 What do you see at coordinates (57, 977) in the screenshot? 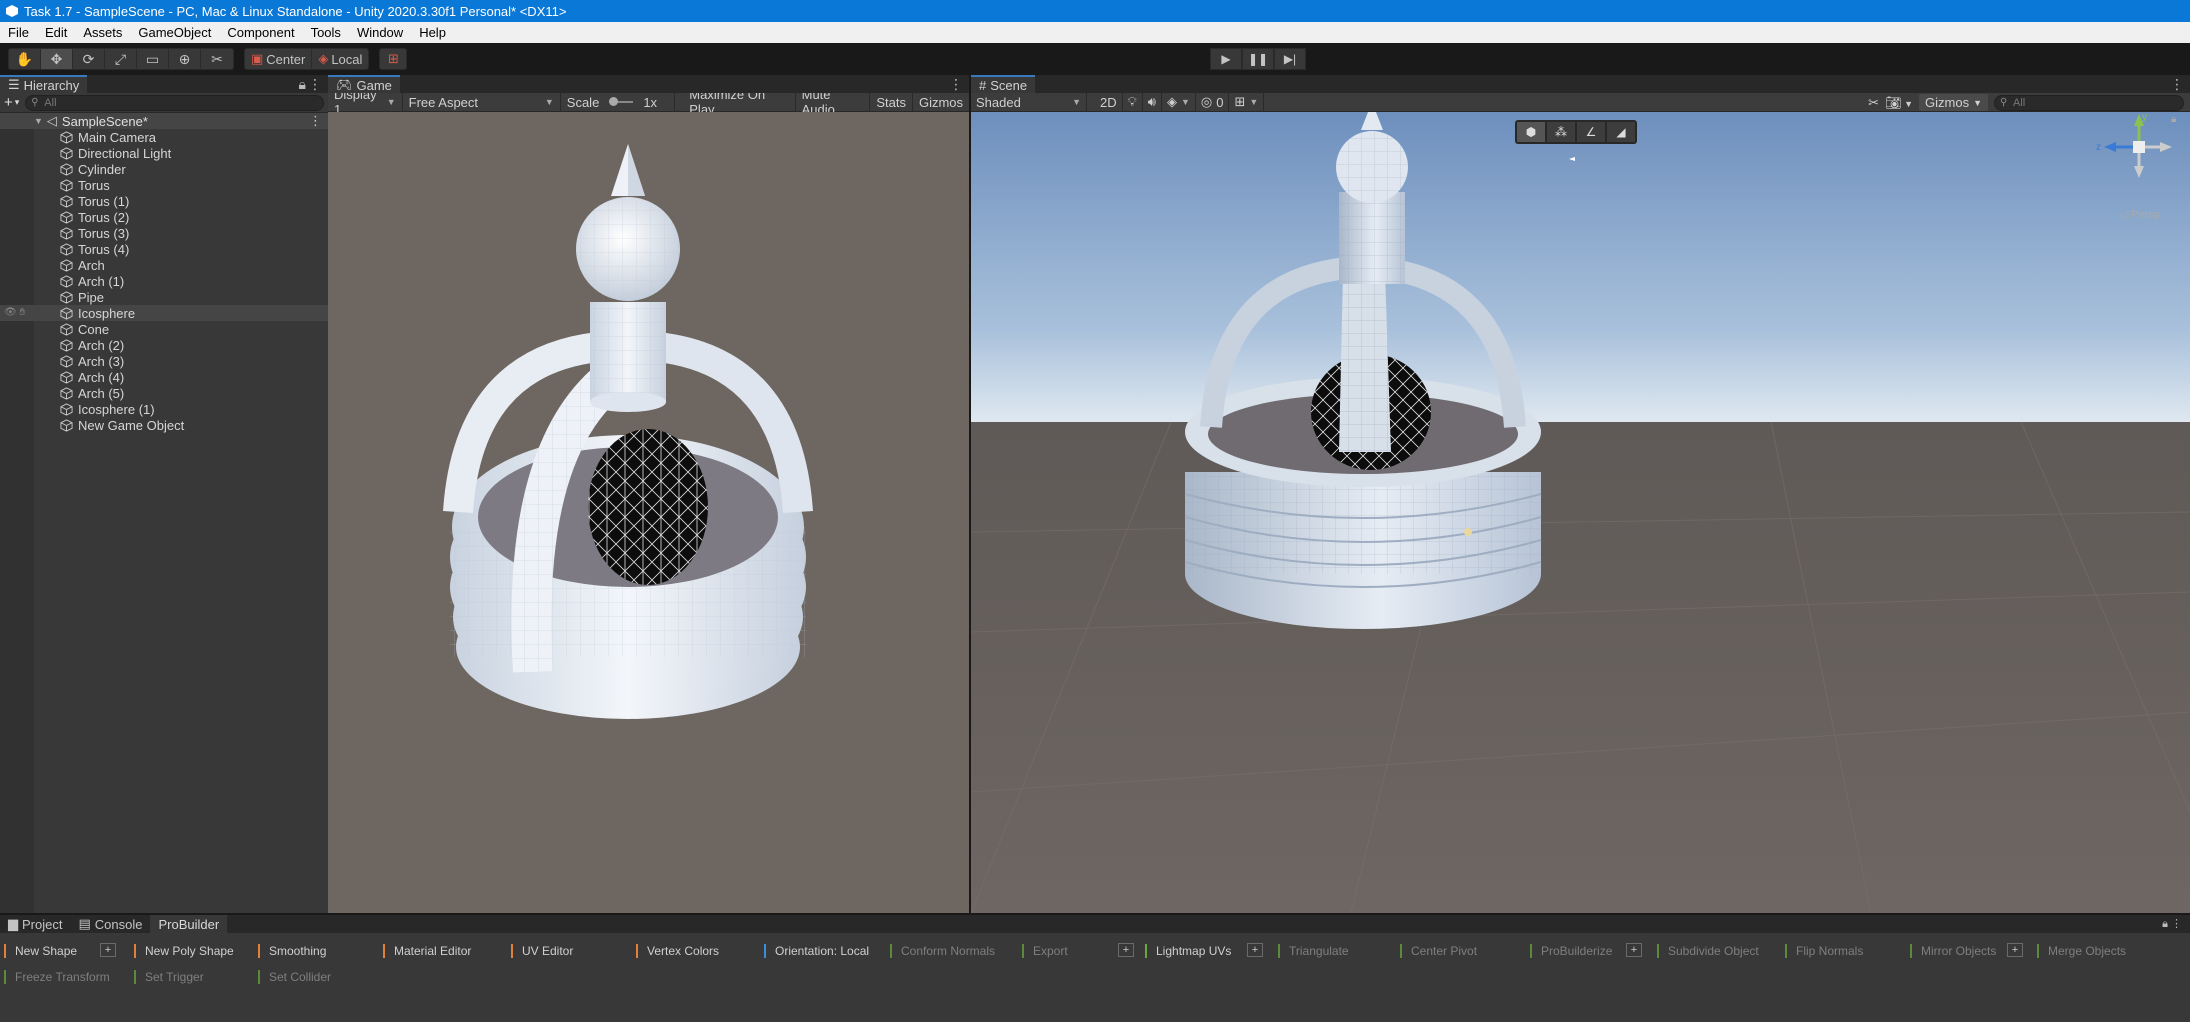
I see `probuilder-action-button: Freeze Transform` at bounding box center [57, 977].